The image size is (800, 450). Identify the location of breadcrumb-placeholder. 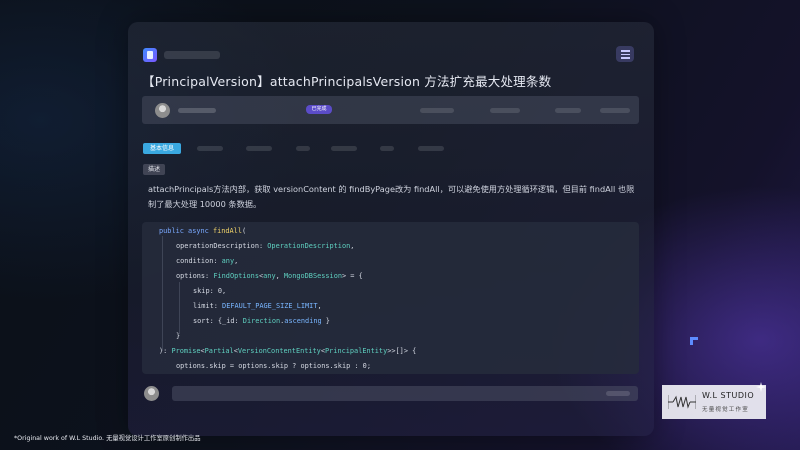
(192, 55).